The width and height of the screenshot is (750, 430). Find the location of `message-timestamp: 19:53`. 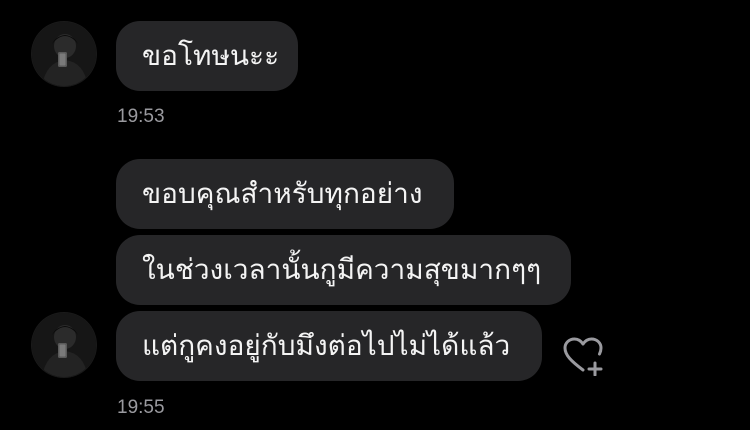

message-timestamp: 19:53 is located at coordinates (141, 116).